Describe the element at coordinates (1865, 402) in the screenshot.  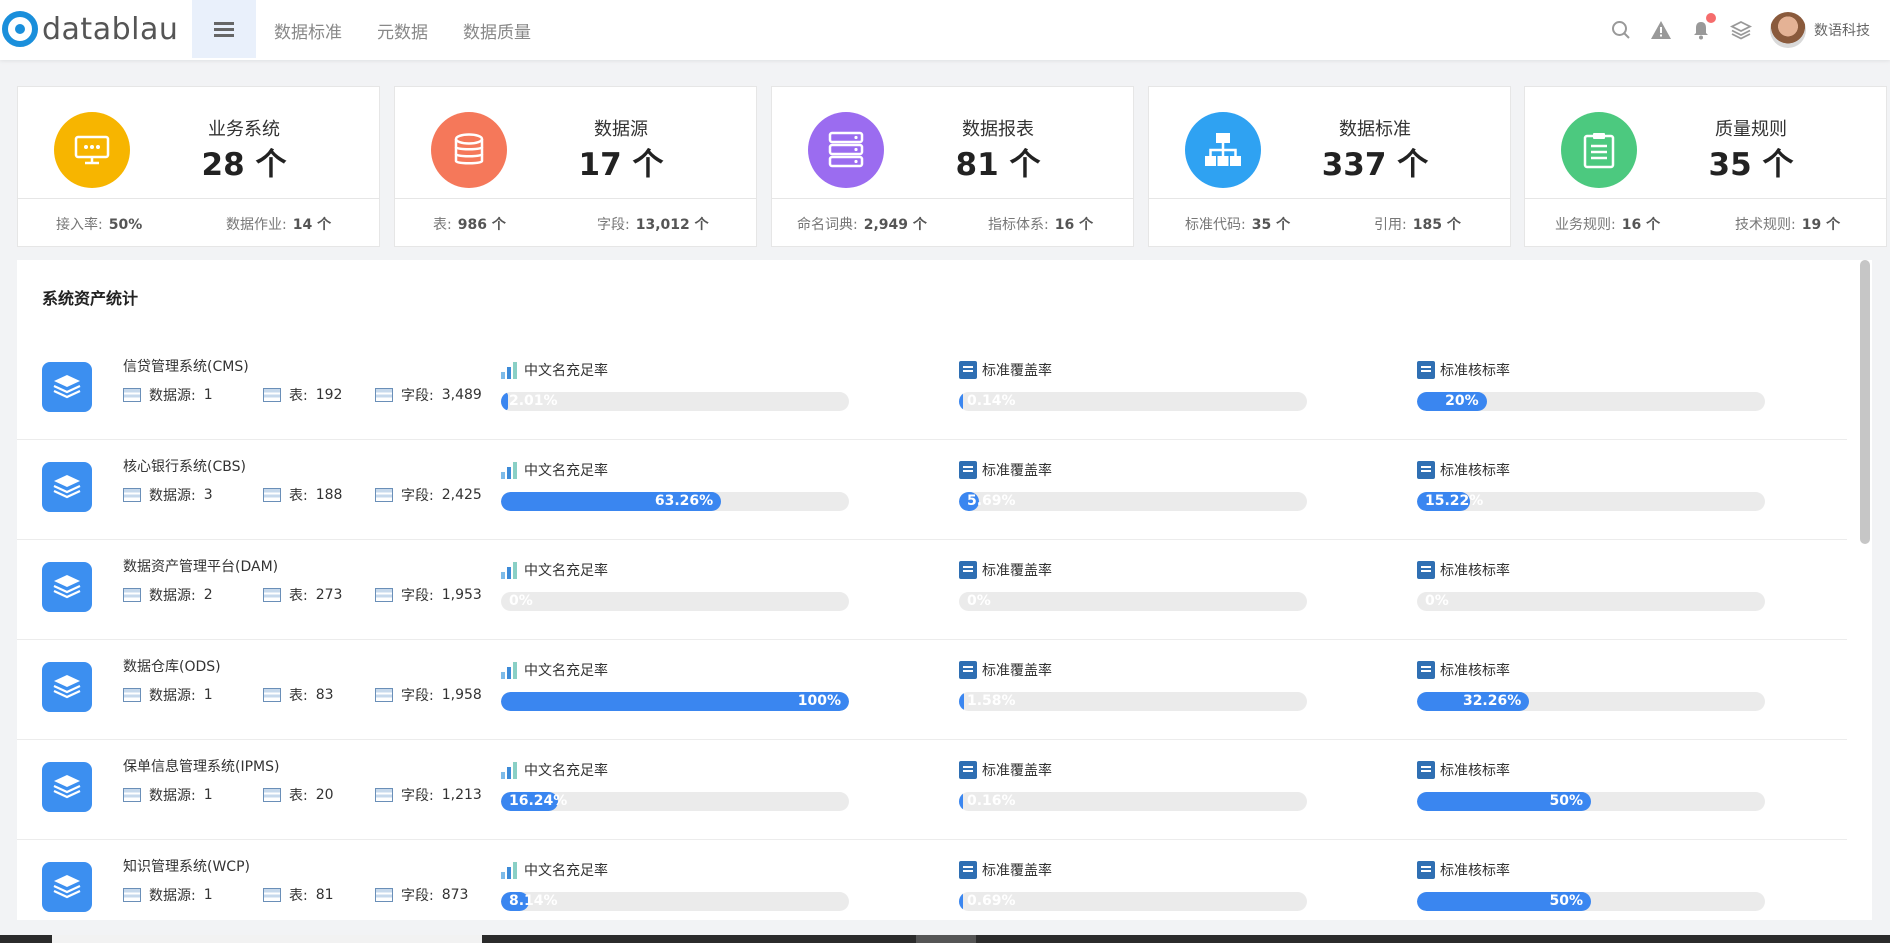
I see `vertical-scrollbar` at that location.